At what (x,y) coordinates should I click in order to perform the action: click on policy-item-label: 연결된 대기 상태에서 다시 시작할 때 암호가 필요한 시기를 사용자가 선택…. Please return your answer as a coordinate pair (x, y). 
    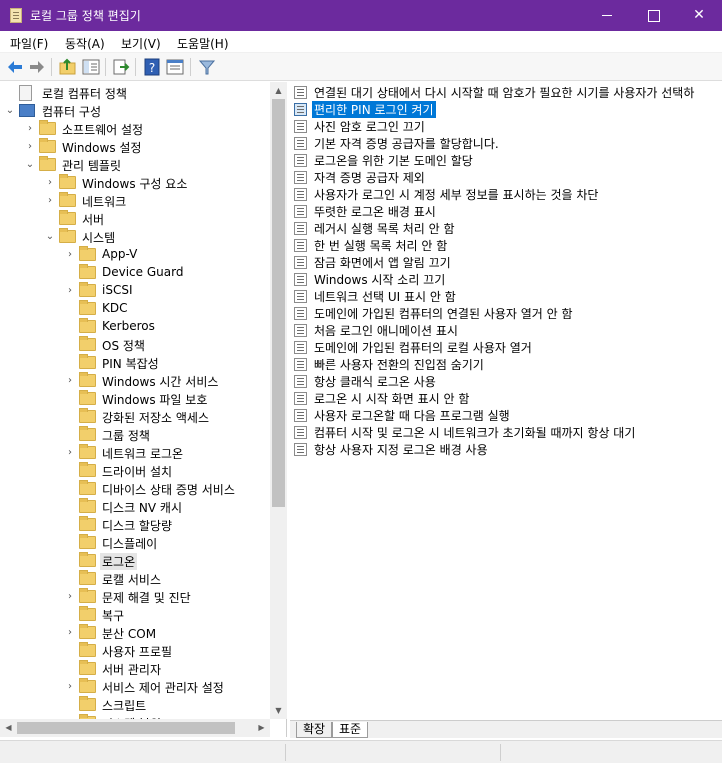
    Looking at the image, I should click on (504, 93).